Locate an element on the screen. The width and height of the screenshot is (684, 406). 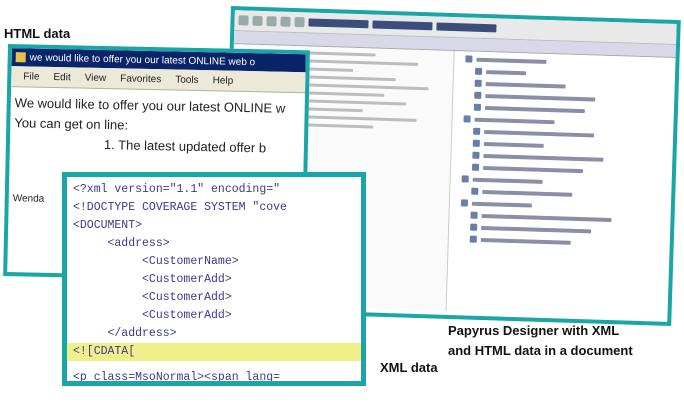
xml-data-label: XML data is located at coordinates (409, 367).